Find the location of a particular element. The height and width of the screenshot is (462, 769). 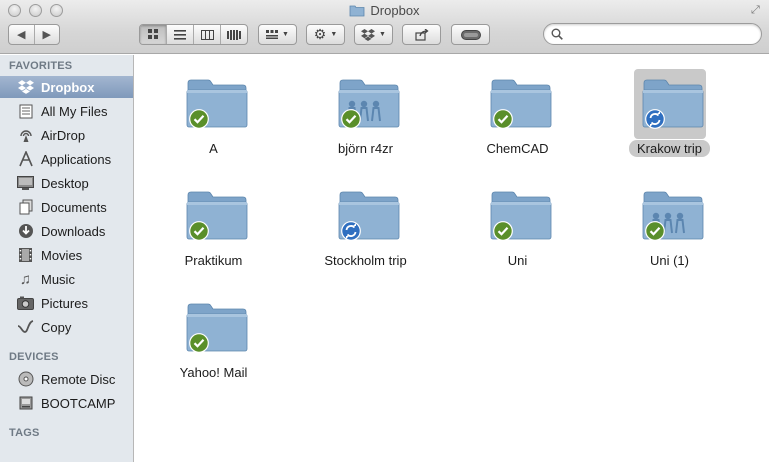

favorites-header: FAVORITES is located at coordinates (41, 66).